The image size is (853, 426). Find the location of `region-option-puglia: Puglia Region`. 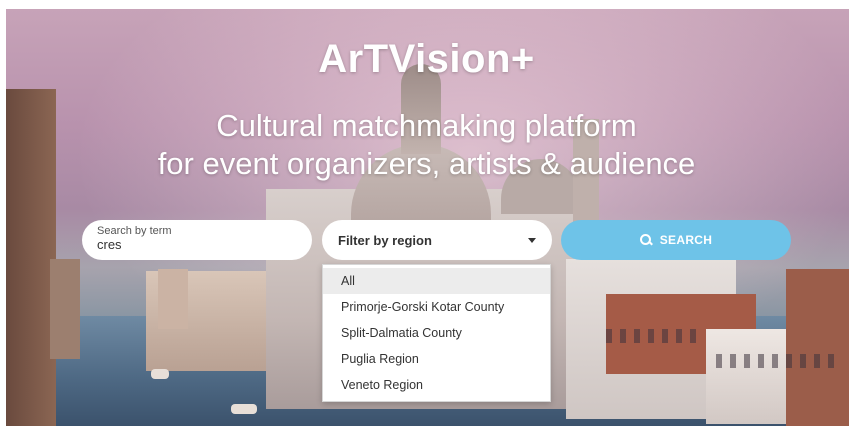

region-option-puglia: Puglia Region is located at coordinates (436, 359).